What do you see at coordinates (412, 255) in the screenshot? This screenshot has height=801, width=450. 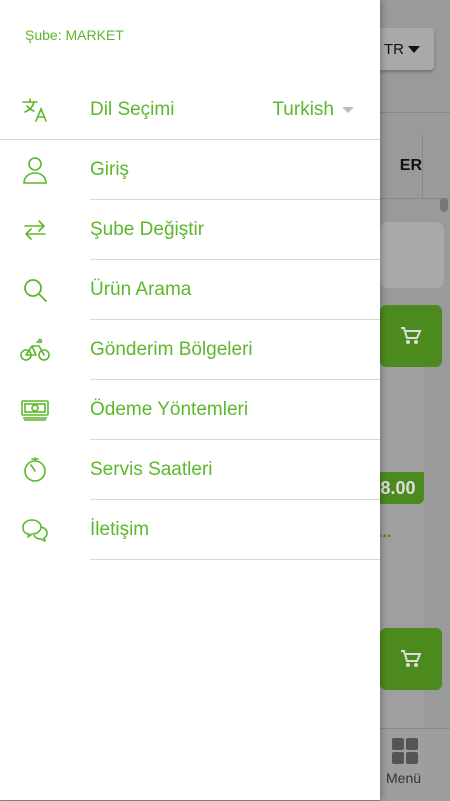 I see `search-box` at bounding box center [412, 255].